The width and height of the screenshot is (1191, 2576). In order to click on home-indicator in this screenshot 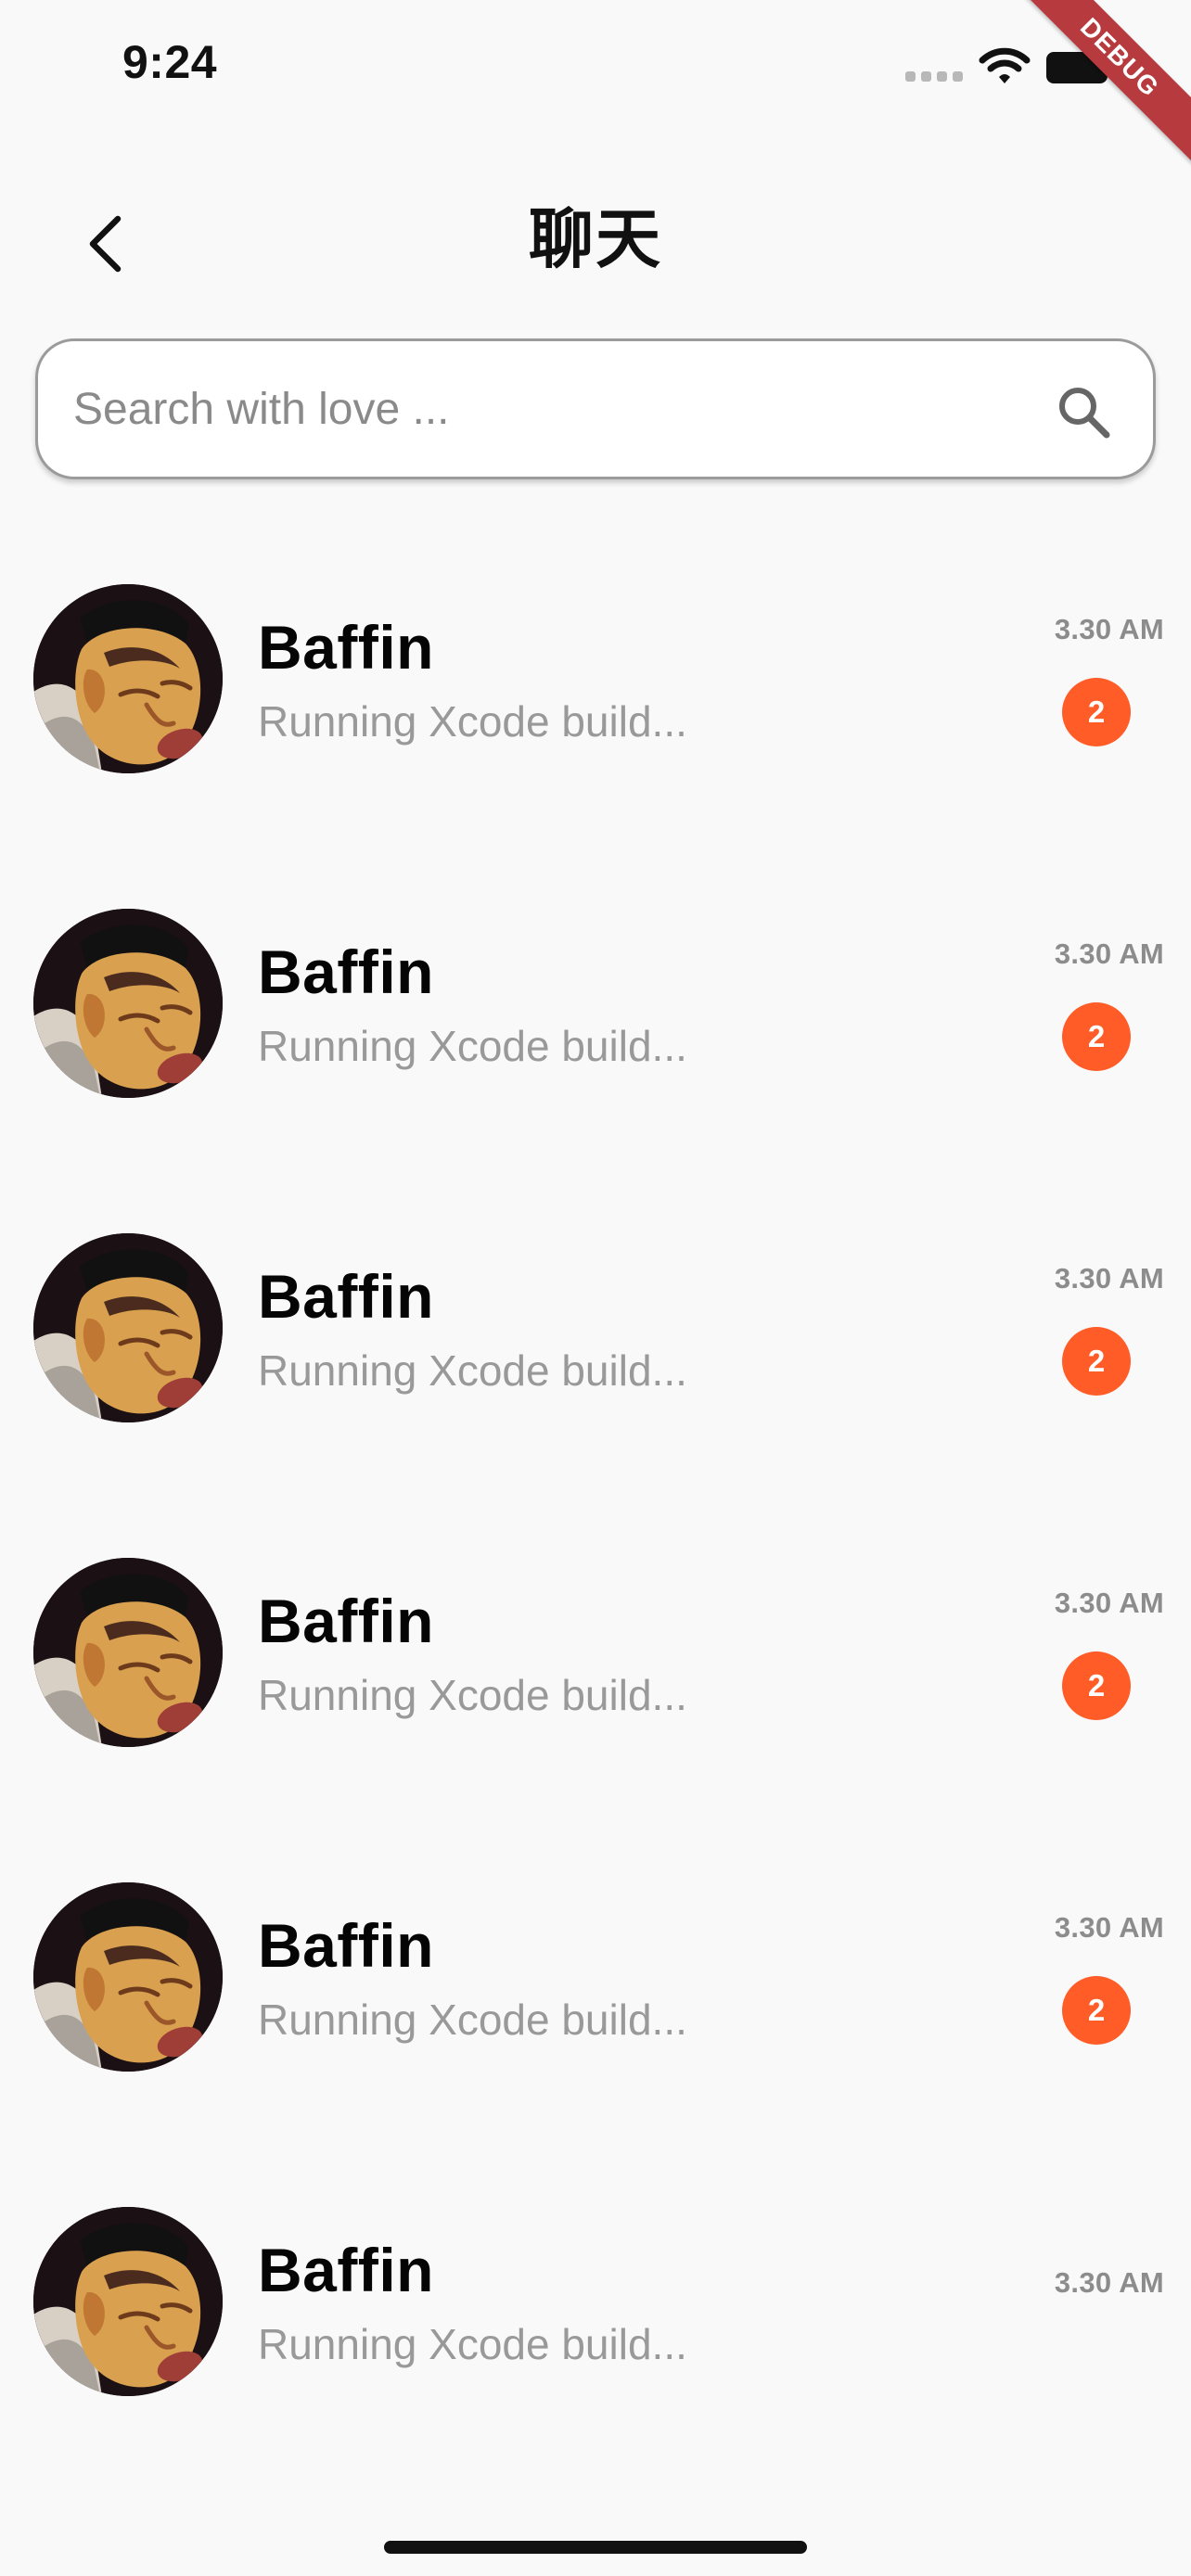, I will do `click(595, 2547)`.